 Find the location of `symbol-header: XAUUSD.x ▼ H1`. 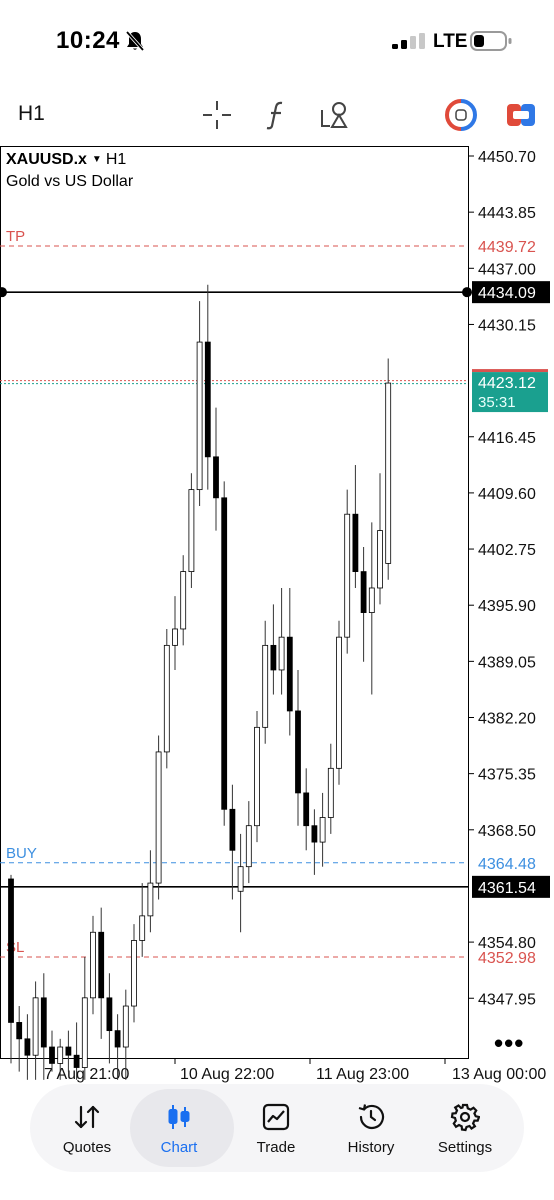

symbol-header: XAUUSD.x ▼ H1 is located at coordinates (66, 160).